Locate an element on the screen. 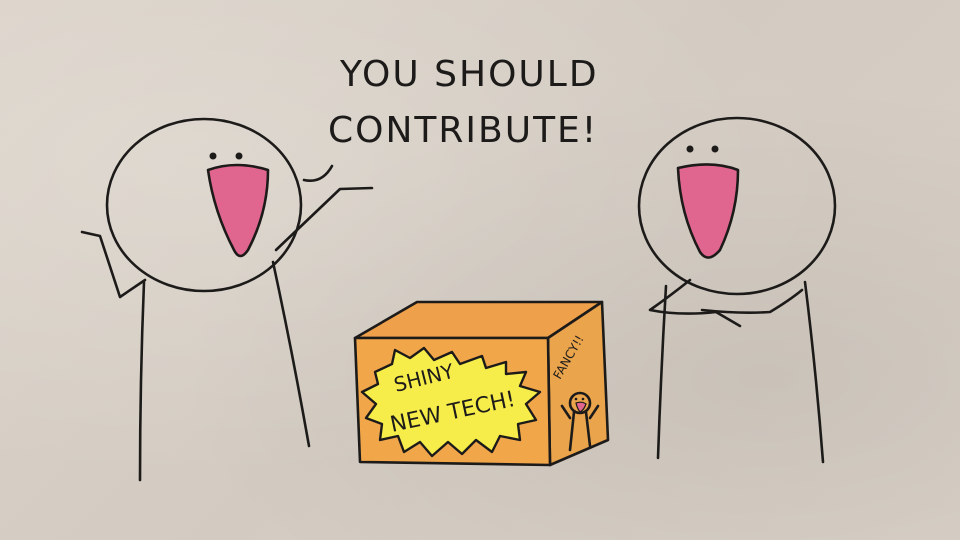 This screenshot has height=540, width=960. left-body-line-b is located at coordinates (291, 354).